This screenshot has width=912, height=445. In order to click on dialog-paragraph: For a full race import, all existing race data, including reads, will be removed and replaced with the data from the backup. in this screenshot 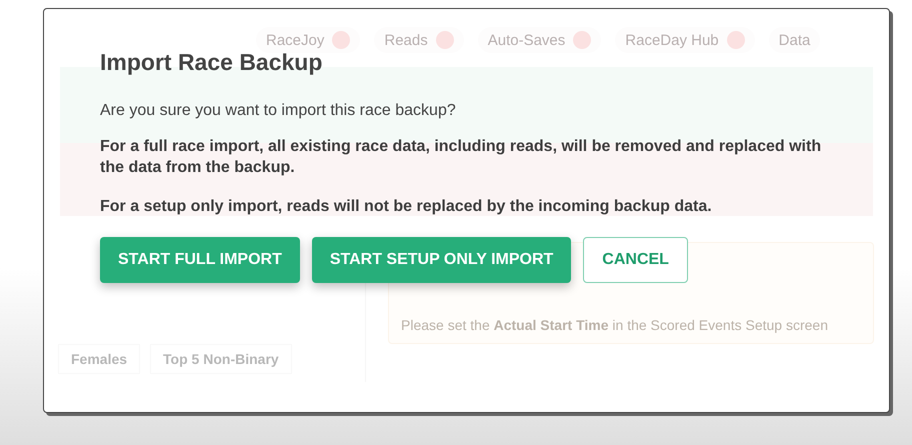, I will do `click(461, 157)`.